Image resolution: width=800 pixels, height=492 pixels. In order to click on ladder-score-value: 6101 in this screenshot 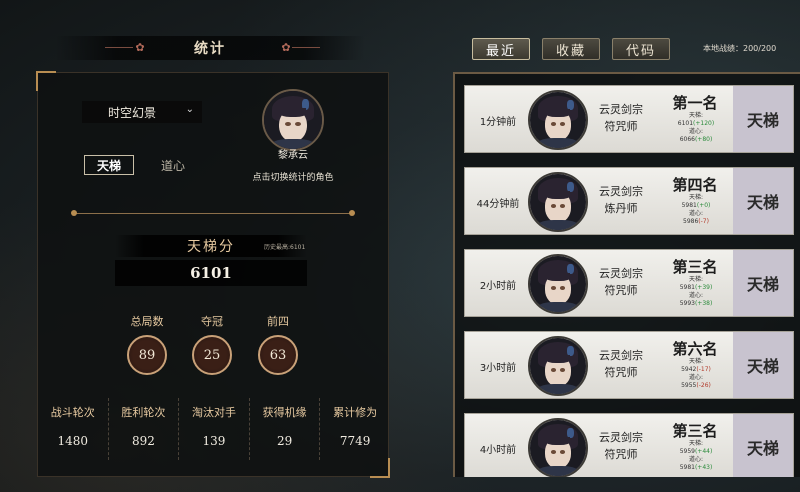, I will do `click(211, 273)`.